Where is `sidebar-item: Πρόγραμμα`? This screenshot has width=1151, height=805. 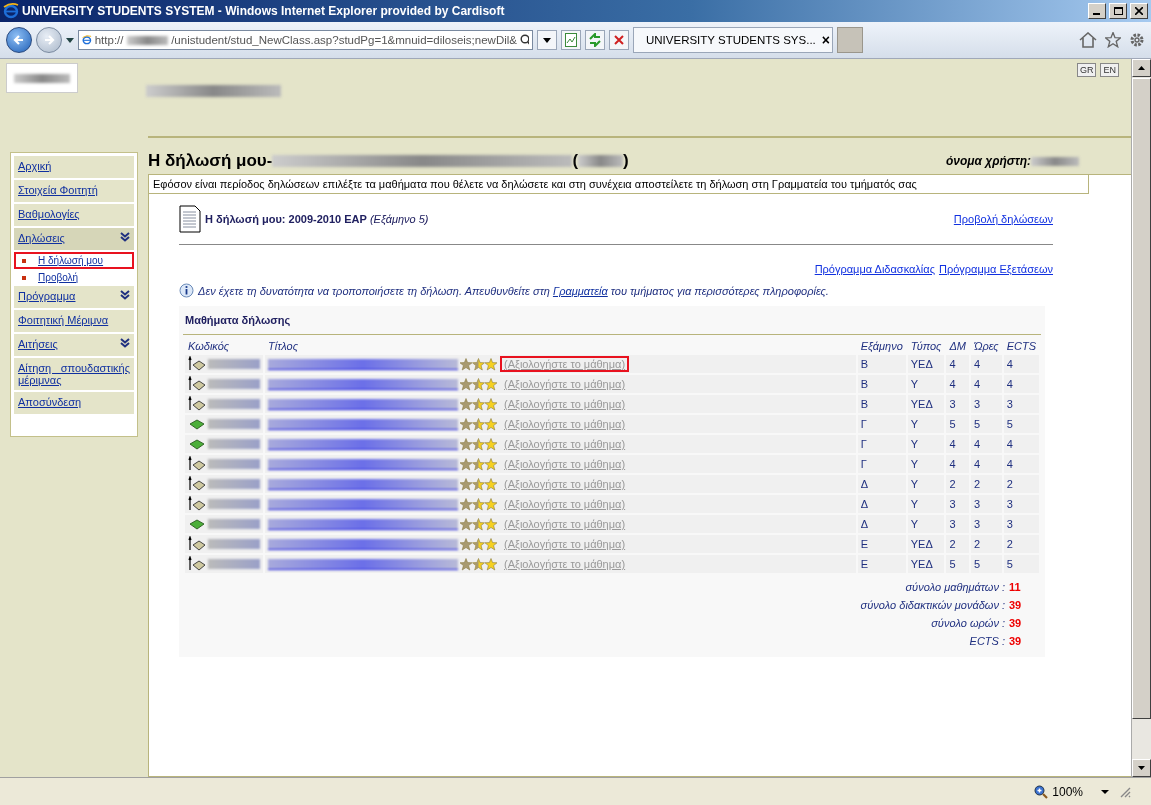 sidebar-item: Πρόγραμμα is located at coordinates (74, 297).